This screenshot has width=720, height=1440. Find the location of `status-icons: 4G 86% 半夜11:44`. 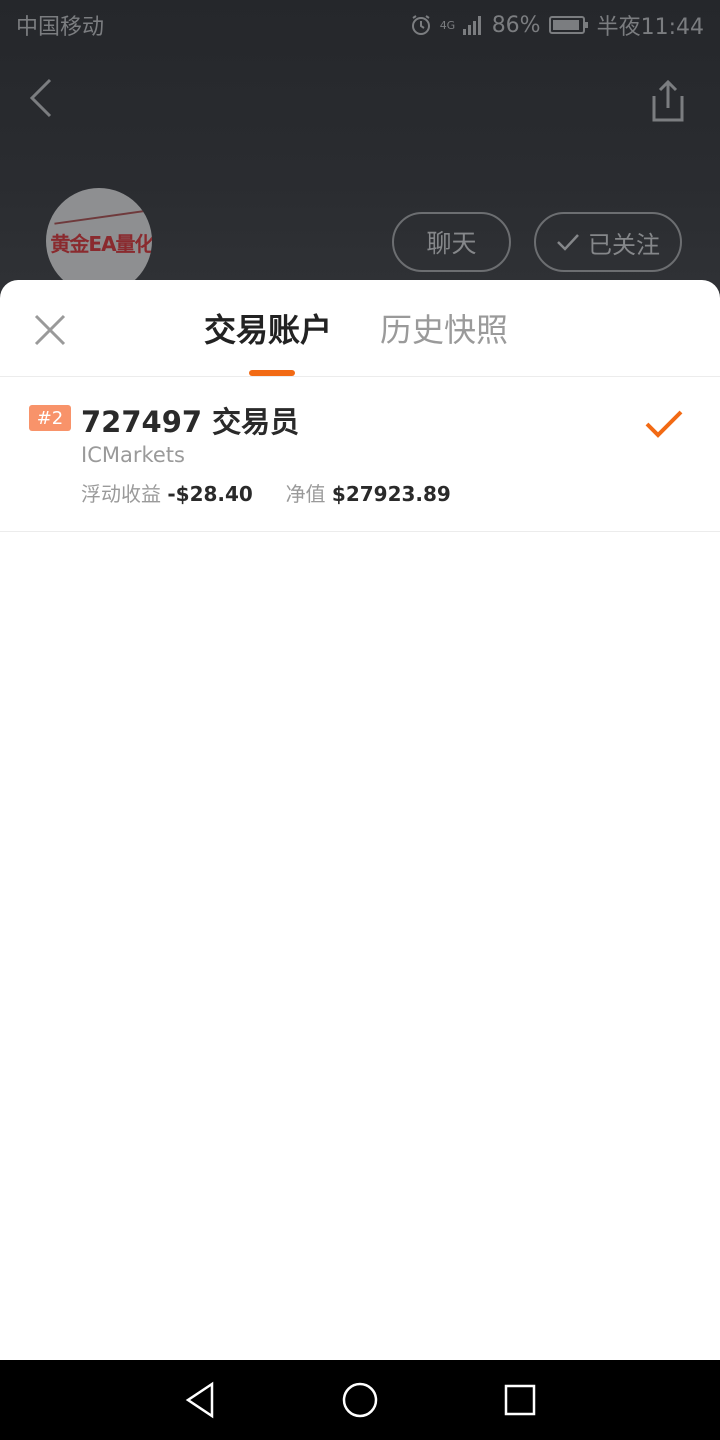

status-icons: 4G 86% 半夜11:44 is located at coordinates (557, 25).